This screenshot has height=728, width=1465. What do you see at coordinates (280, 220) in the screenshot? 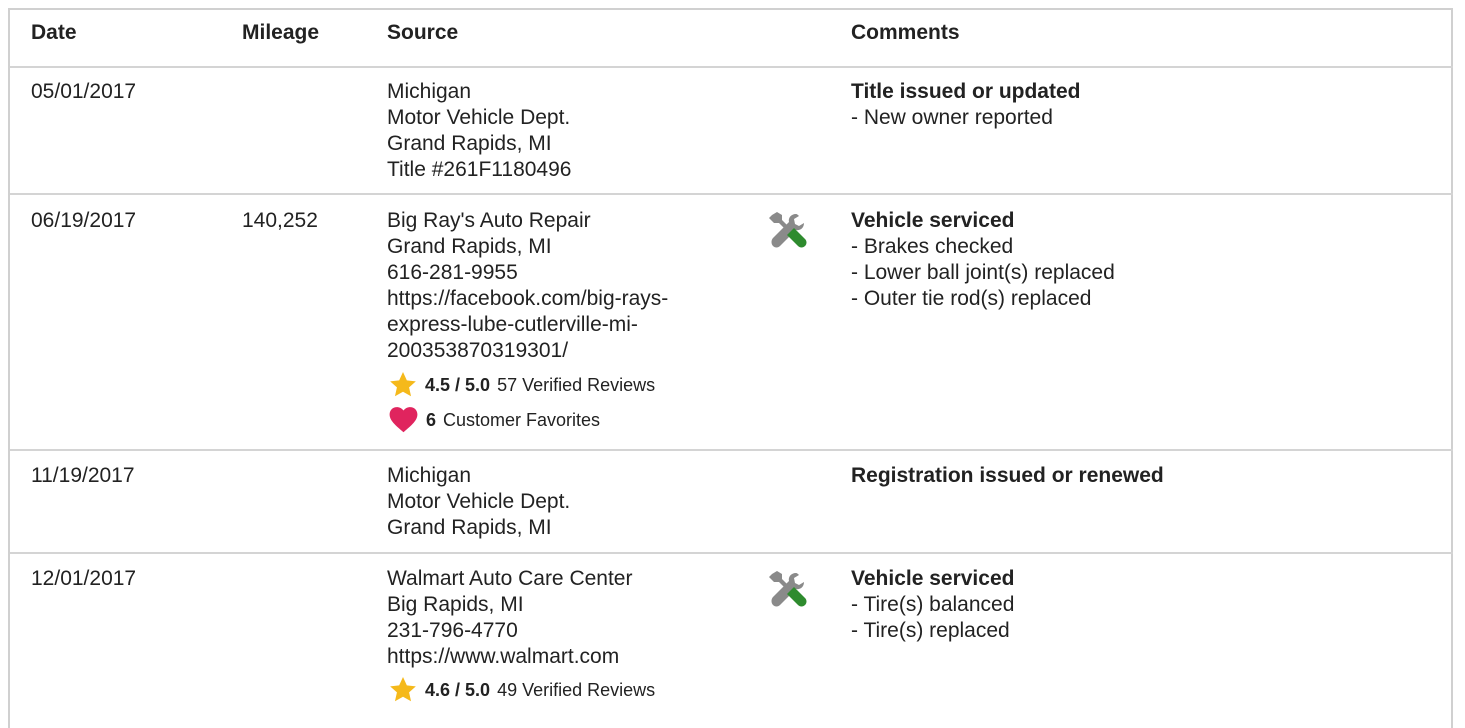
I see `record-mileage: 140,252` at bounding box center [280, 220].